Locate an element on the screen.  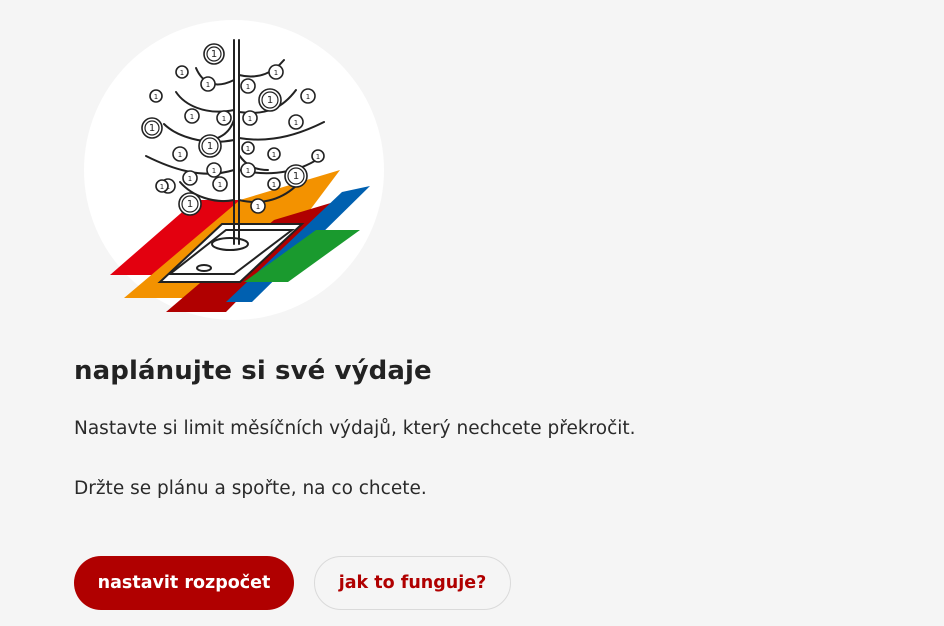
how-it-works-button: jak to funguje? is located at coordinates (412, 583).